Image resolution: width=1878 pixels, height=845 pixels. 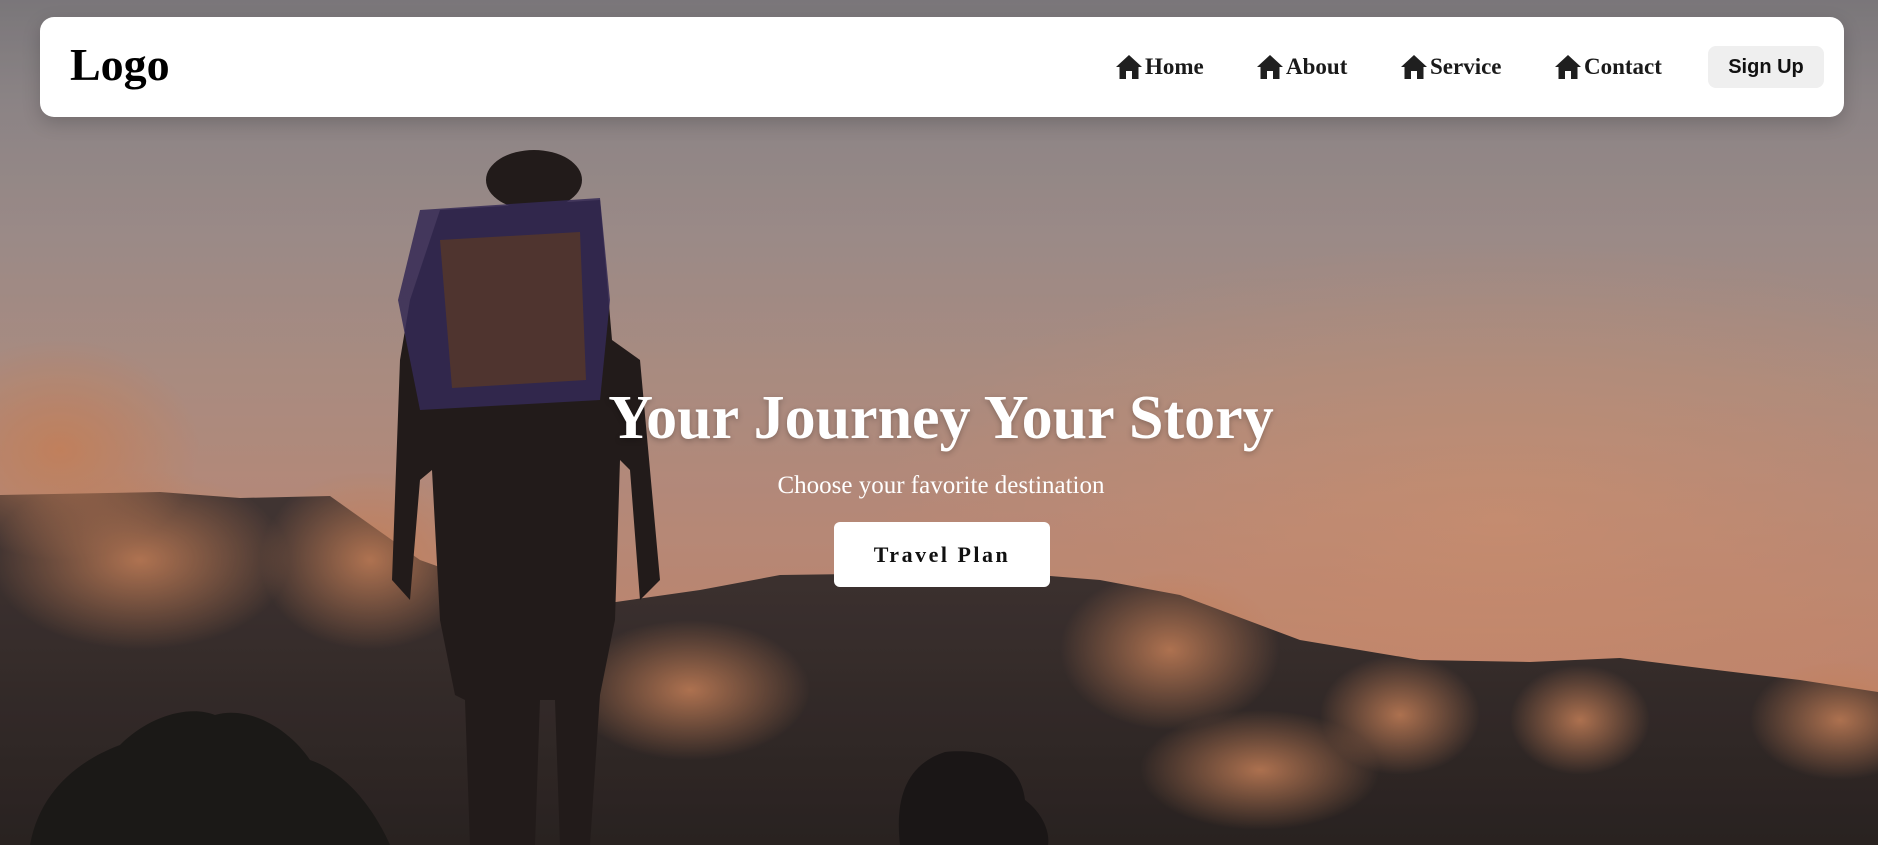 I want to click on navbar: Logo Home About Service Contact Sign Up, so click(x=942, y=67).